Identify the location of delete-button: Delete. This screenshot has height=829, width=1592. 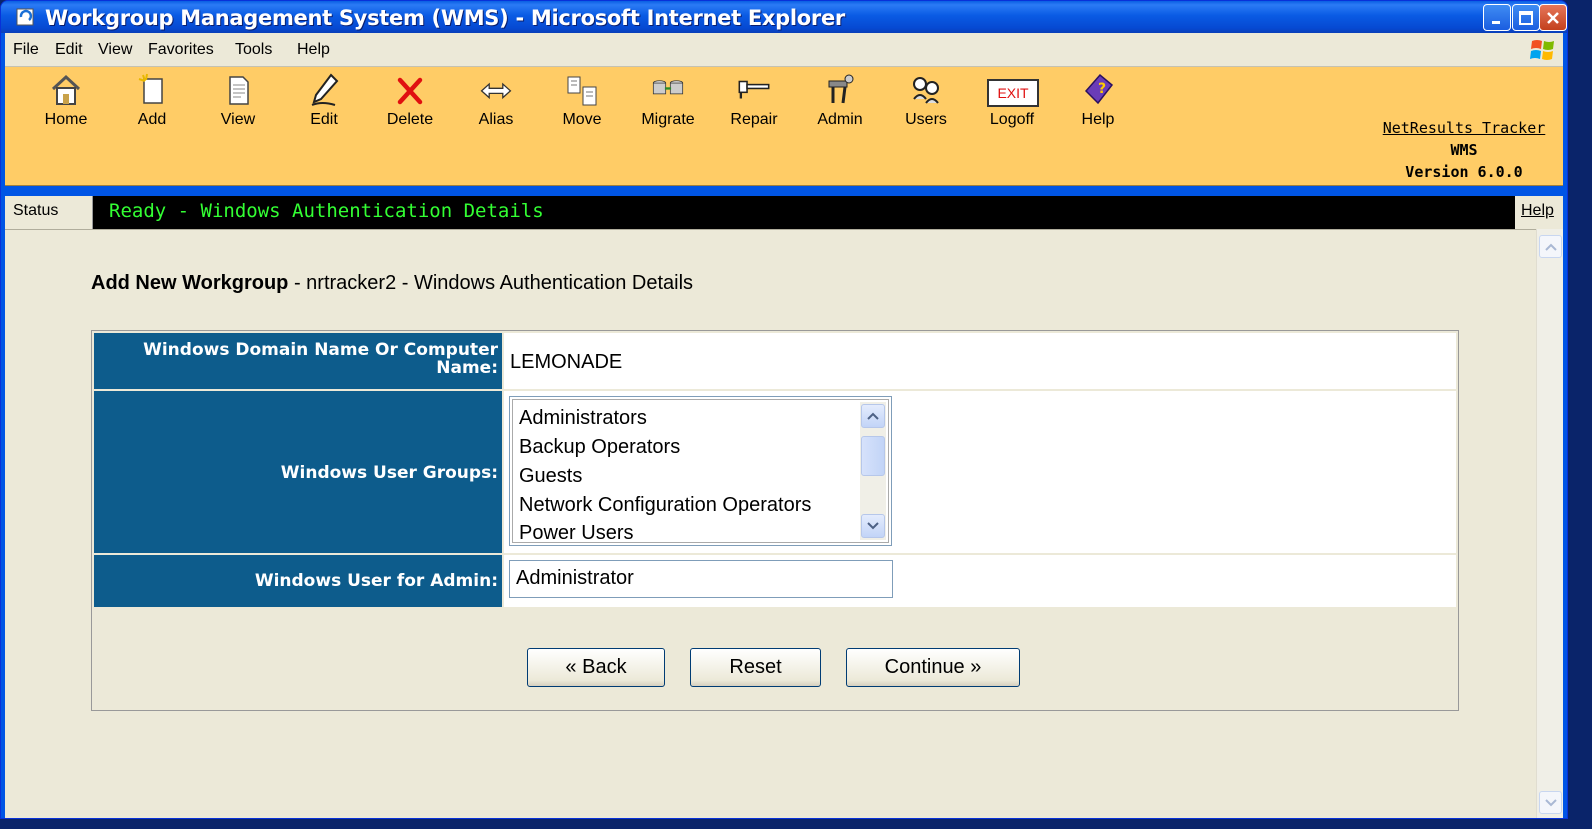
(410, 126).